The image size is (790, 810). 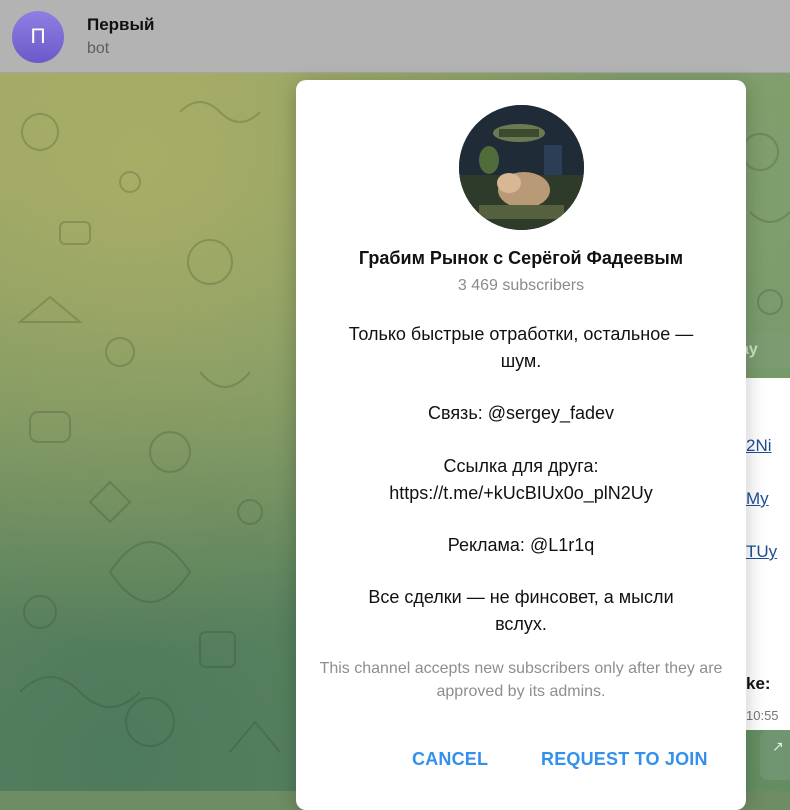 What do you see at coordinates (762, 715) in the screenshot?
I see `background-message-time: 10:55` at bounding box center [762, 715].